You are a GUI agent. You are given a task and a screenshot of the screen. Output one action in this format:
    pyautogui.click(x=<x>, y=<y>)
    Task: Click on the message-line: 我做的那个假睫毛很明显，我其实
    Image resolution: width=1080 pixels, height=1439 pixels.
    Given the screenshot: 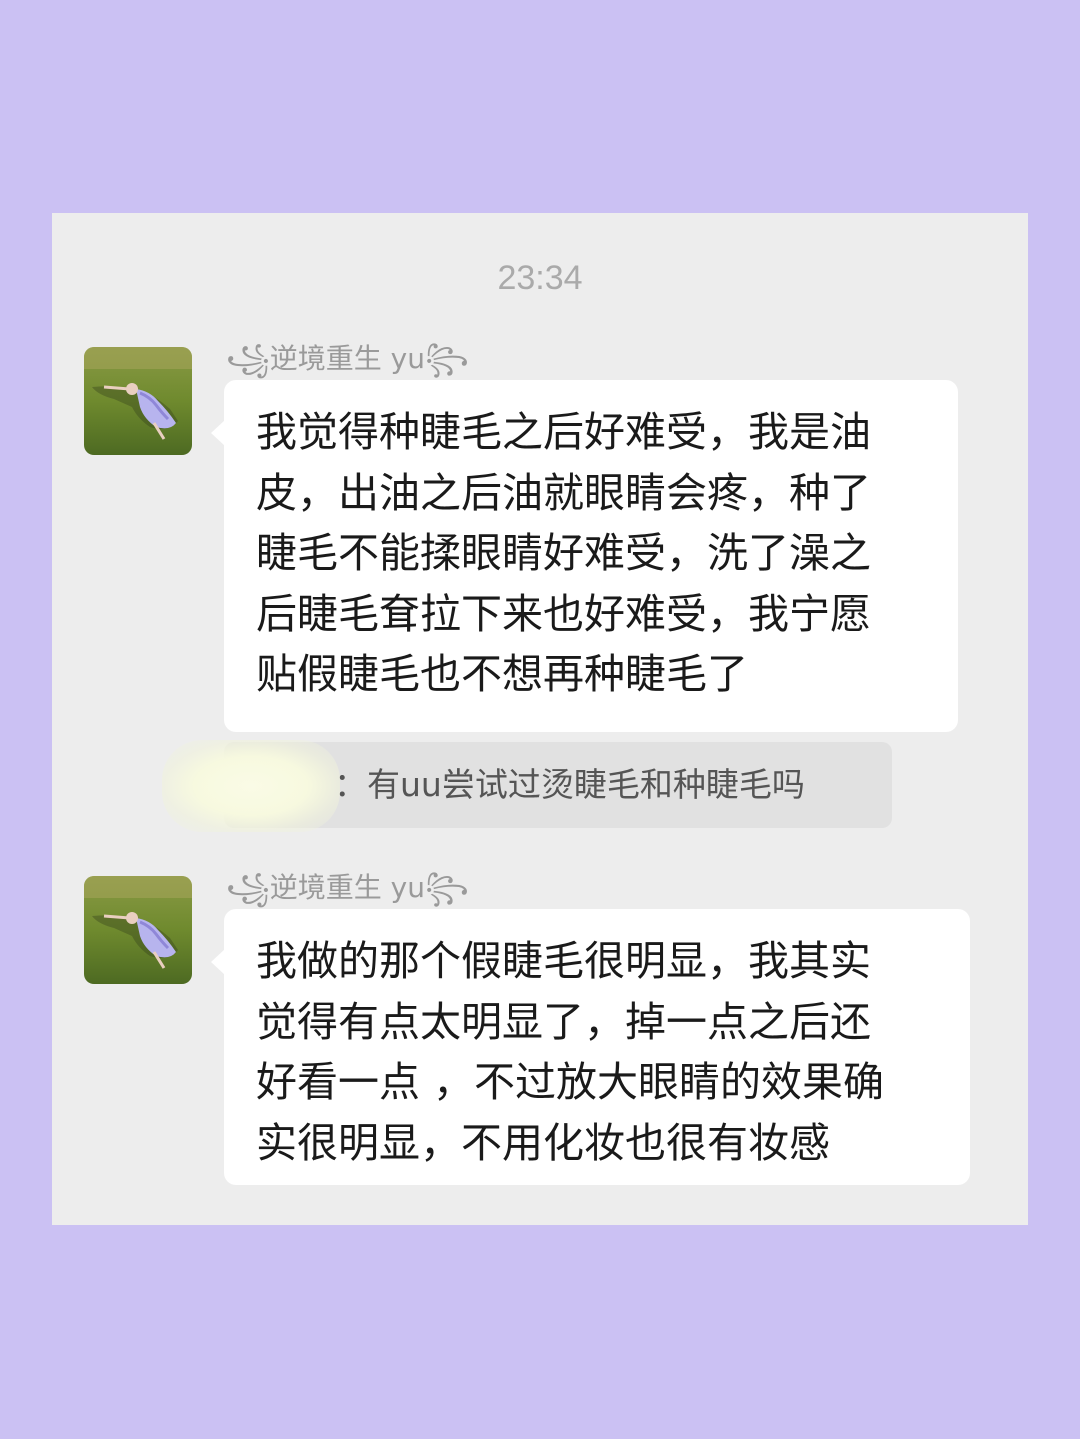 What is the action you would take?
    pyautogui.click(x=563, y=961)
    